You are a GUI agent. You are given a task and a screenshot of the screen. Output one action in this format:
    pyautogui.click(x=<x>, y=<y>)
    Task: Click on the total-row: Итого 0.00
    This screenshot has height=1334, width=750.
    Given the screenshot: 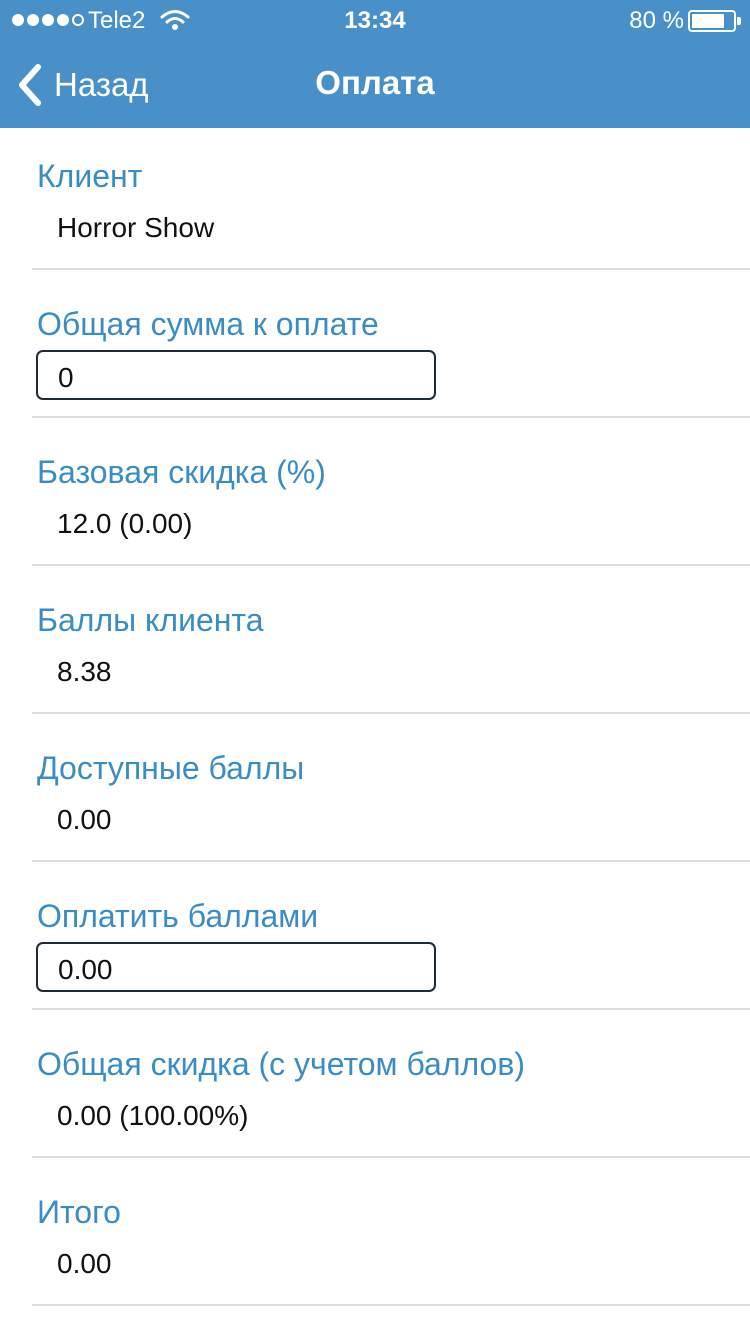 What is the action you would take?
    pyautogui.click(x=391, y=1232)
    